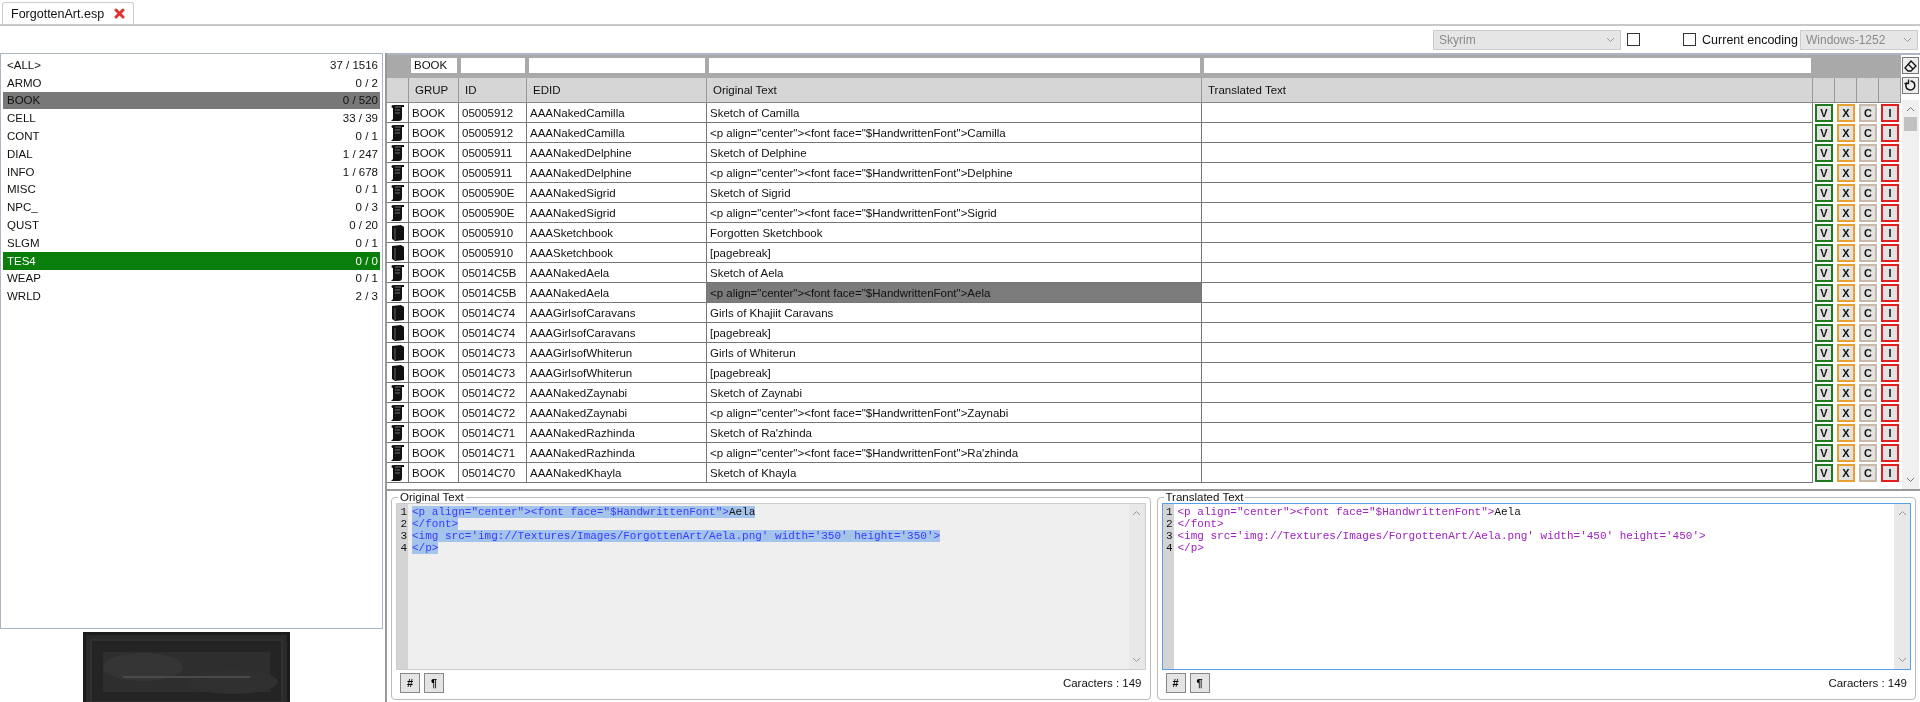 The width and height of the screenshot is (1920, 702). What do you see at coordinates (954, 233) in the screenshot?
I see `table-cell: Forgotten Sketchbook` at bounding box center [954, 233].